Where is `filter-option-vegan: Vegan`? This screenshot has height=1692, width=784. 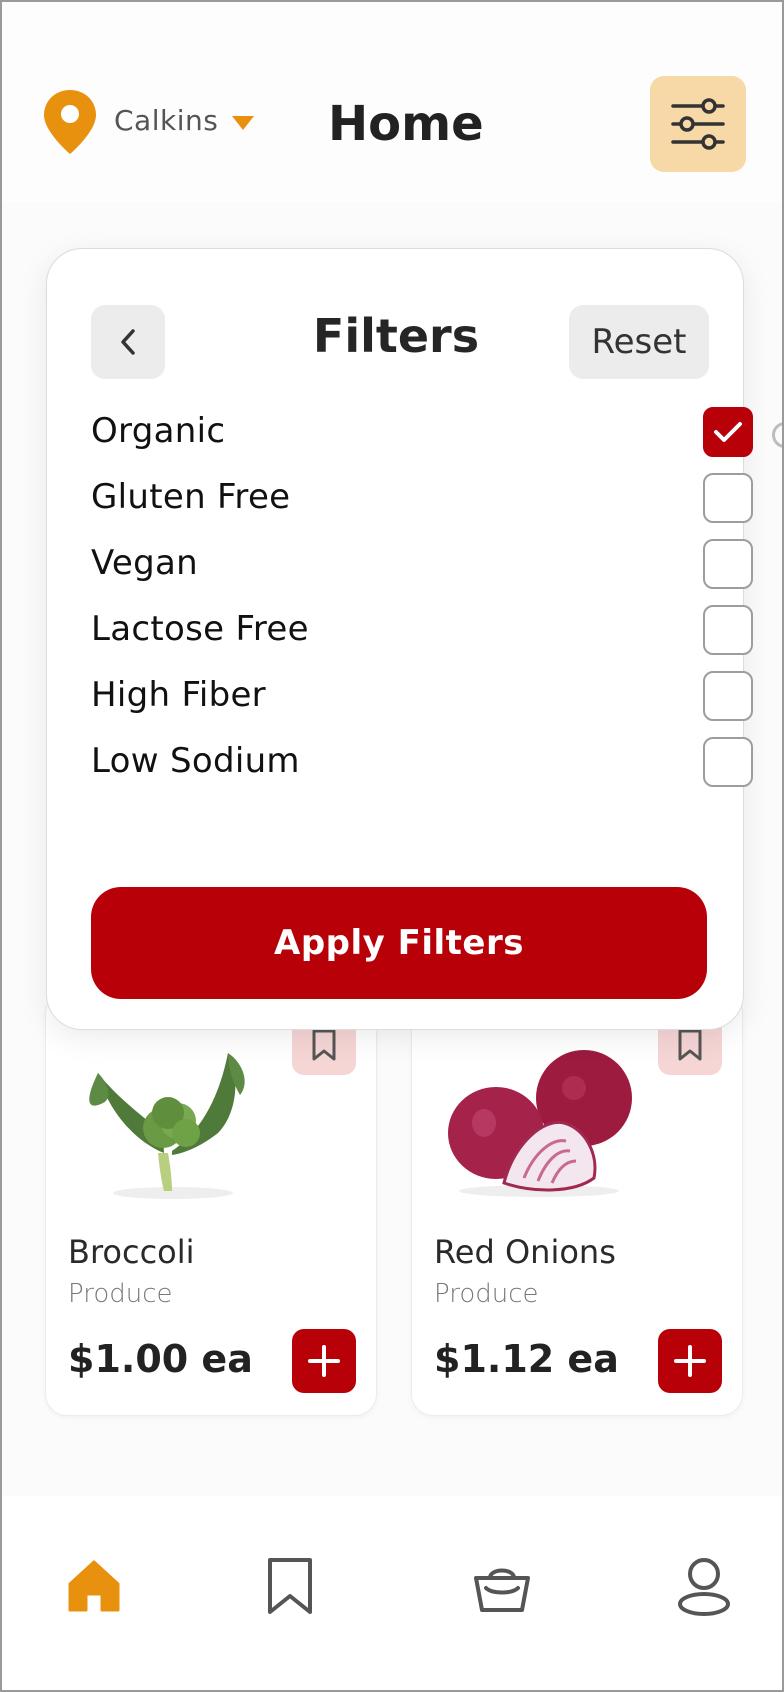
filter-option-vegan: Vegan is located at coordinates (422, 564).